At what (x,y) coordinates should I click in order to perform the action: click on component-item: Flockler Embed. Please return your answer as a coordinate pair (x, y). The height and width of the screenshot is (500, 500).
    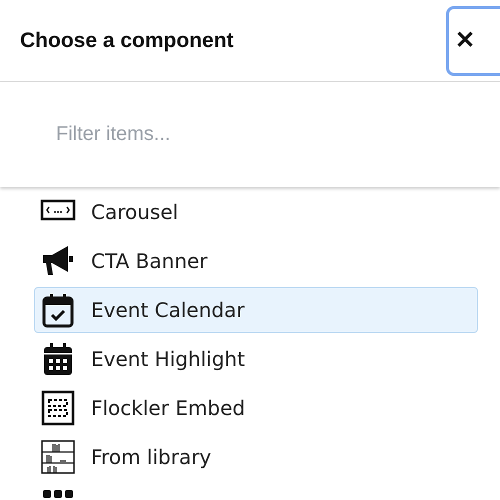
    Looking at the image, I should click on (256, 408).